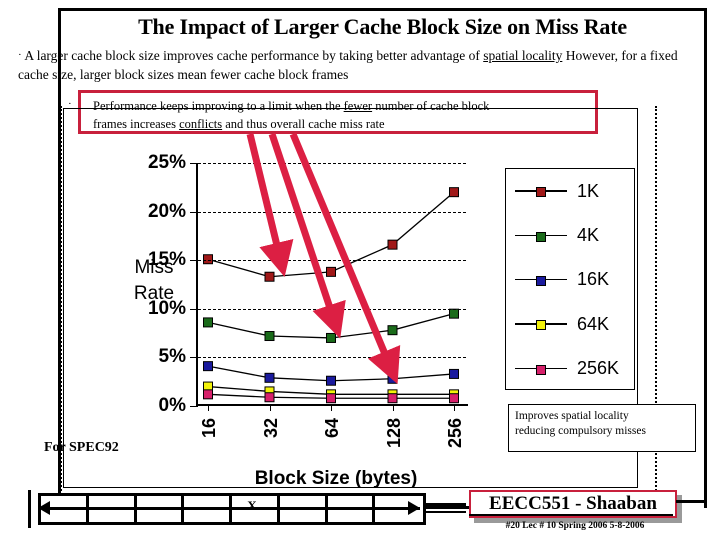 This screenshot has width=720, height=540. Describe the element at coordinates (593, 279) in the screenshot. I see `legend-label: 16K` at that location.